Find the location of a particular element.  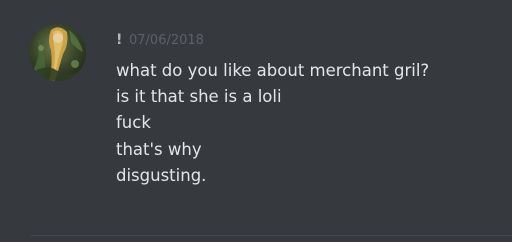

avatar is located at coordinates (57, 52).